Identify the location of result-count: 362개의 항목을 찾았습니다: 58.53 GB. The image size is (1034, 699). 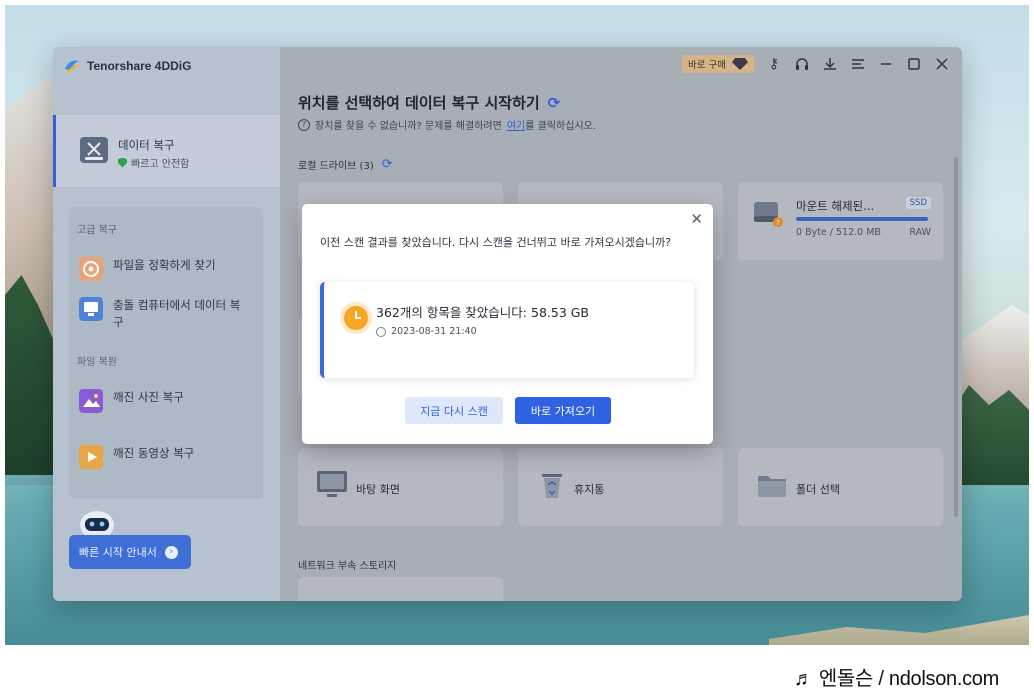
(483, 312).